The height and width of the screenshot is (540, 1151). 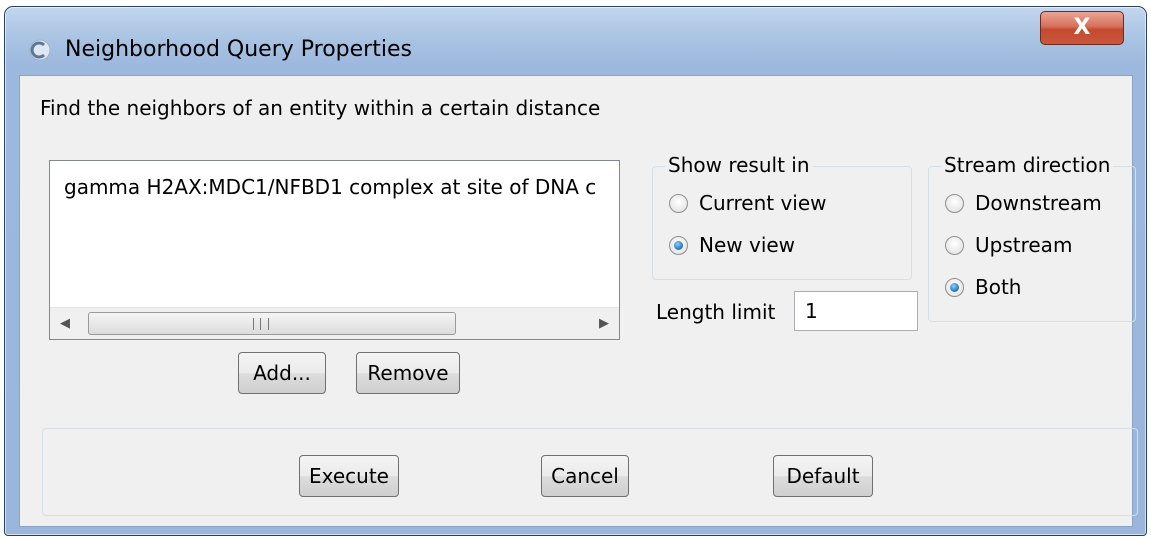 What do you see at coordinates (1038, 203) in the screenshot?
I see `radio-label: Downstream` at bounding box center [1038, 203].